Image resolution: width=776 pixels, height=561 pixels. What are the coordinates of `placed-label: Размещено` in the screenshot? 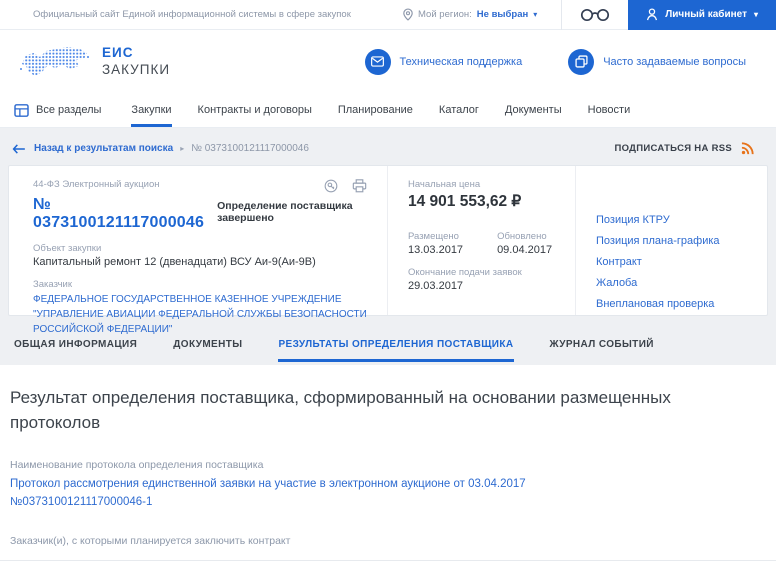 It's located at (433, 236).